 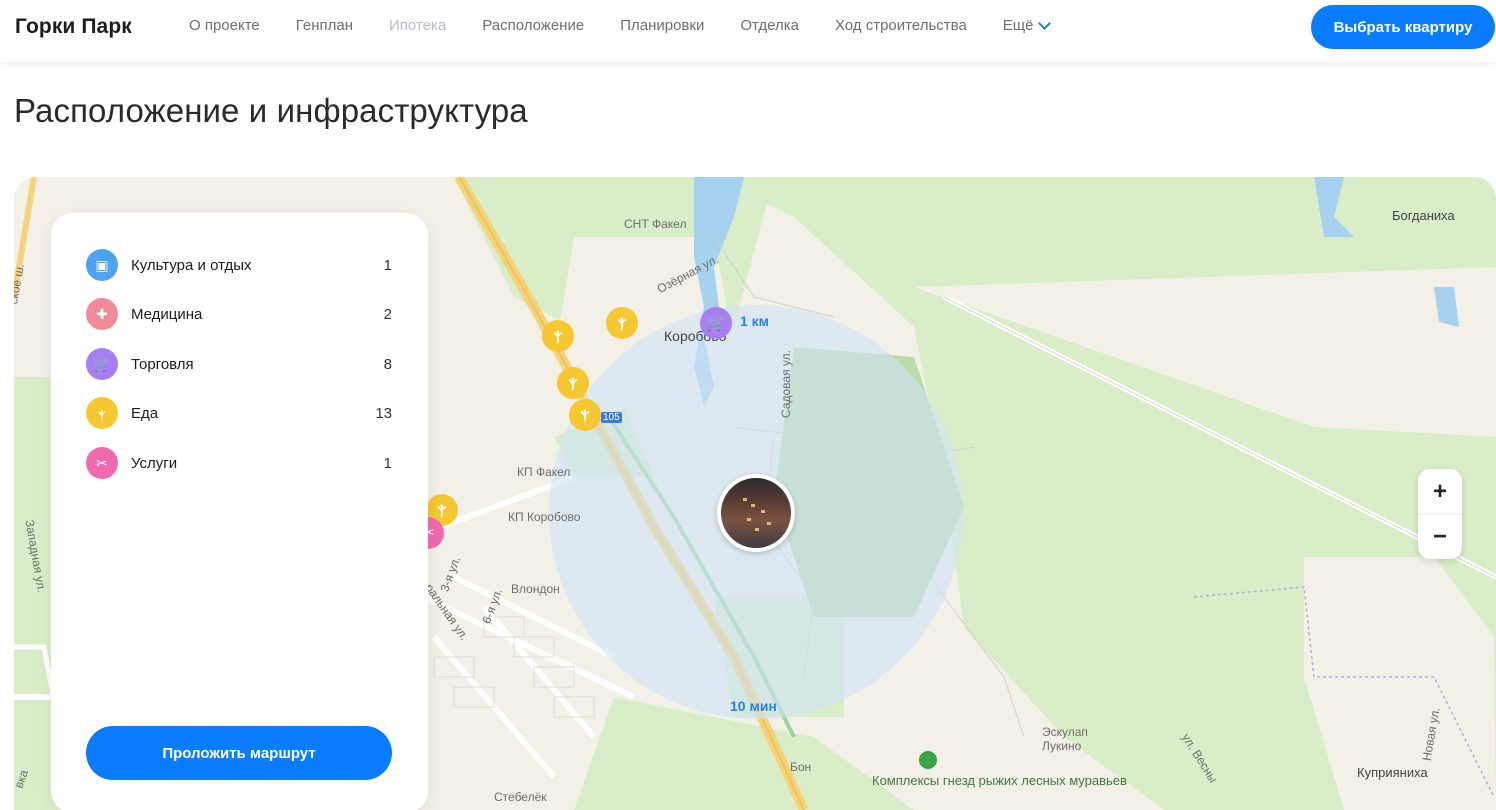 I want to click on choose-apartment-button: Выбрать квартиру, so click(x=1403, y=27).